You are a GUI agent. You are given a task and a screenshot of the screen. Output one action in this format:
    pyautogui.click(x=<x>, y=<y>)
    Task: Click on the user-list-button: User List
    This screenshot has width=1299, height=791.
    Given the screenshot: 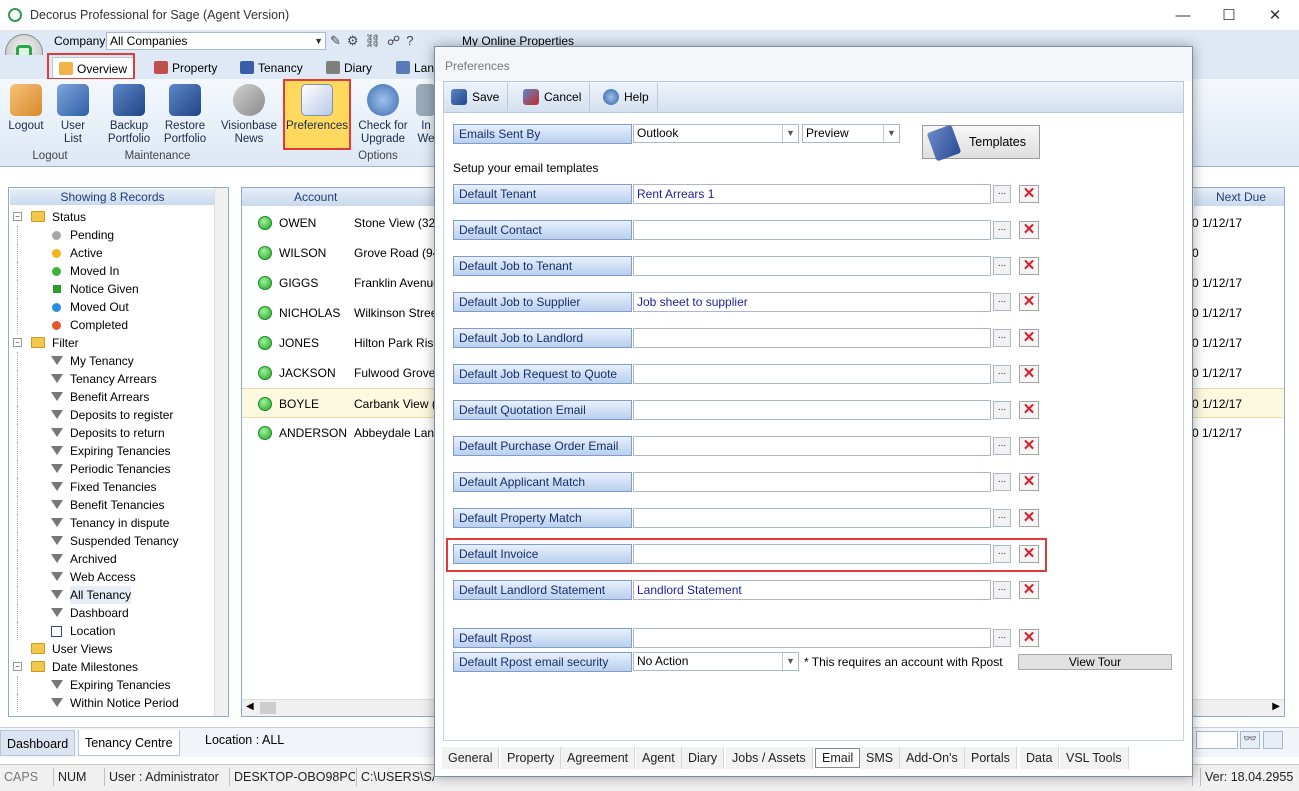 What is the action you would take?
    pyautogui.click(x=73, y=115)
    